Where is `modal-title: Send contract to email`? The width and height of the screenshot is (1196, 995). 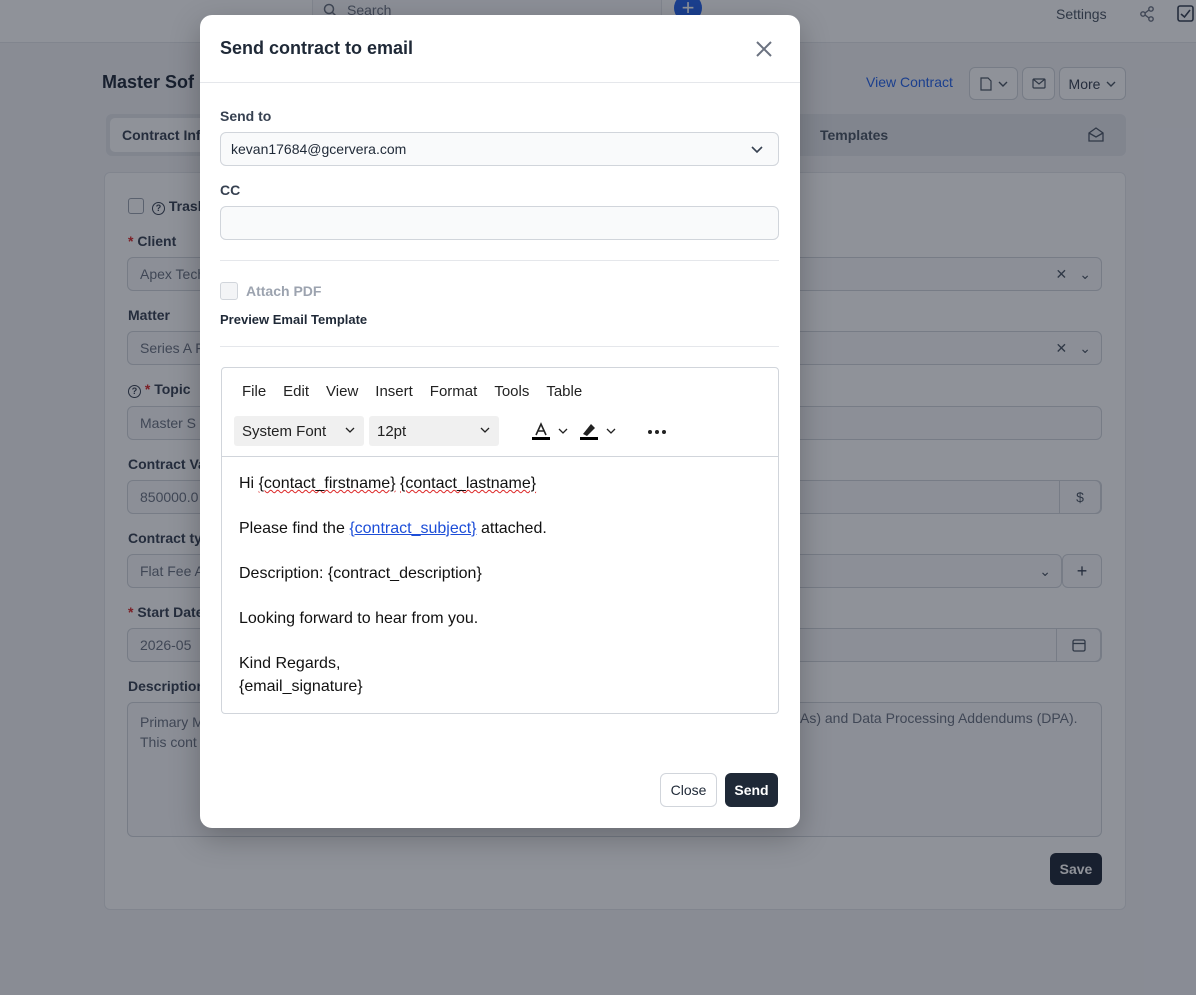 modal-title: Send contract to email is located at coordinates (317, 48).